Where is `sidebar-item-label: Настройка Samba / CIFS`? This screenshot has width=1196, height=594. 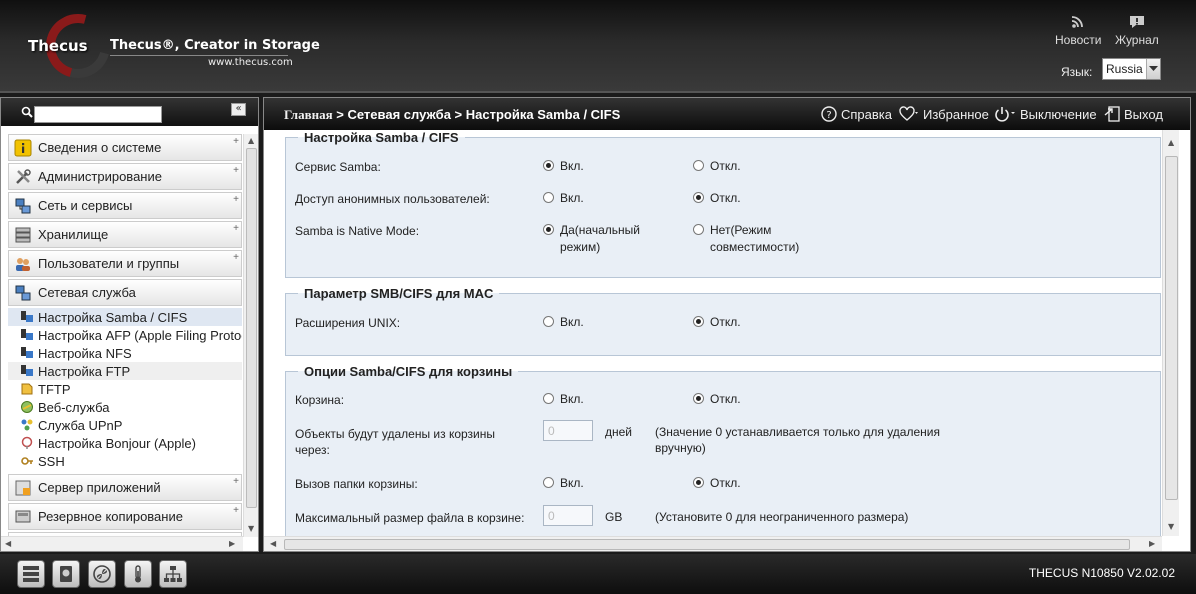
sidebar-item-label: Настройка Samba / CIFS is located at coordinates (113, 317).